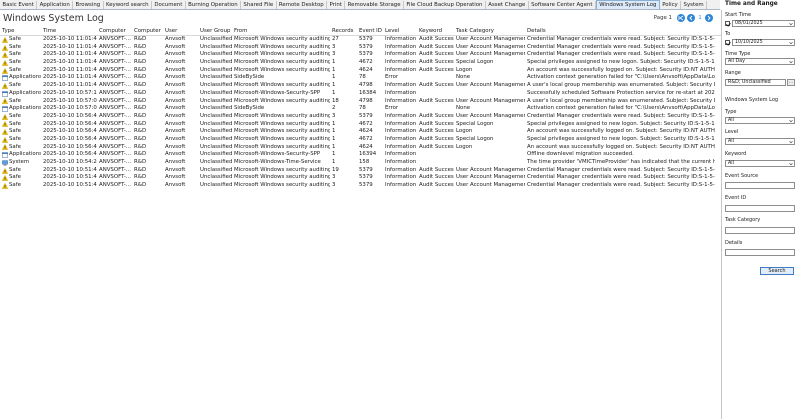  Describe the element at coordinates (400, 31) in the screenshot. I see `column-header: Level` at that location.